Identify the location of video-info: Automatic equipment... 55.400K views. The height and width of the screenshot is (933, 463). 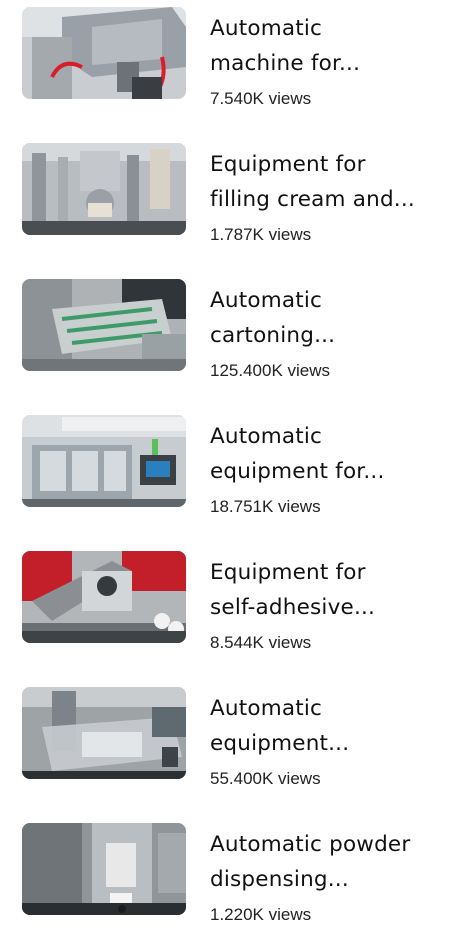
(330, 738).